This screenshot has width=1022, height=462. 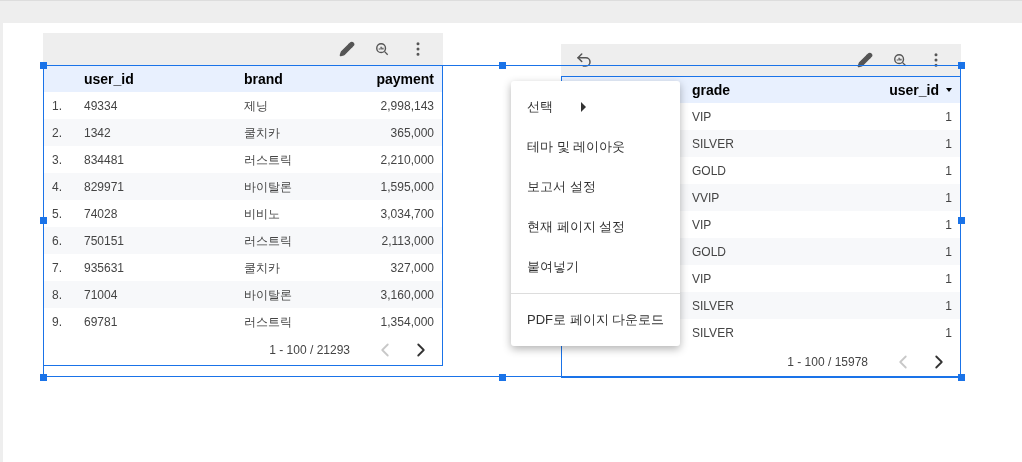 What do you see at coordinates (827, 362) in the screenshot?
I see `pagination-label: 1 - 100 / 15978` at bounding box center [827, 362].